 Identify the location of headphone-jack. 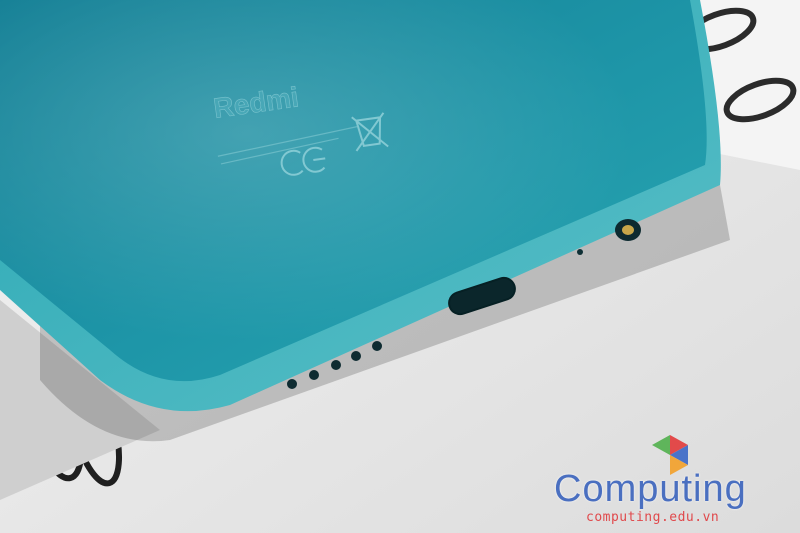
(628, 230).